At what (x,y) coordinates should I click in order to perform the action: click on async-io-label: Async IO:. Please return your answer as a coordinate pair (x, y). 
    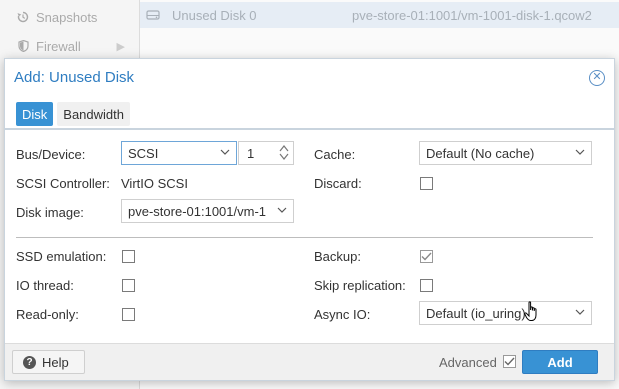
    Looking at the image, I should click on (342, 314).